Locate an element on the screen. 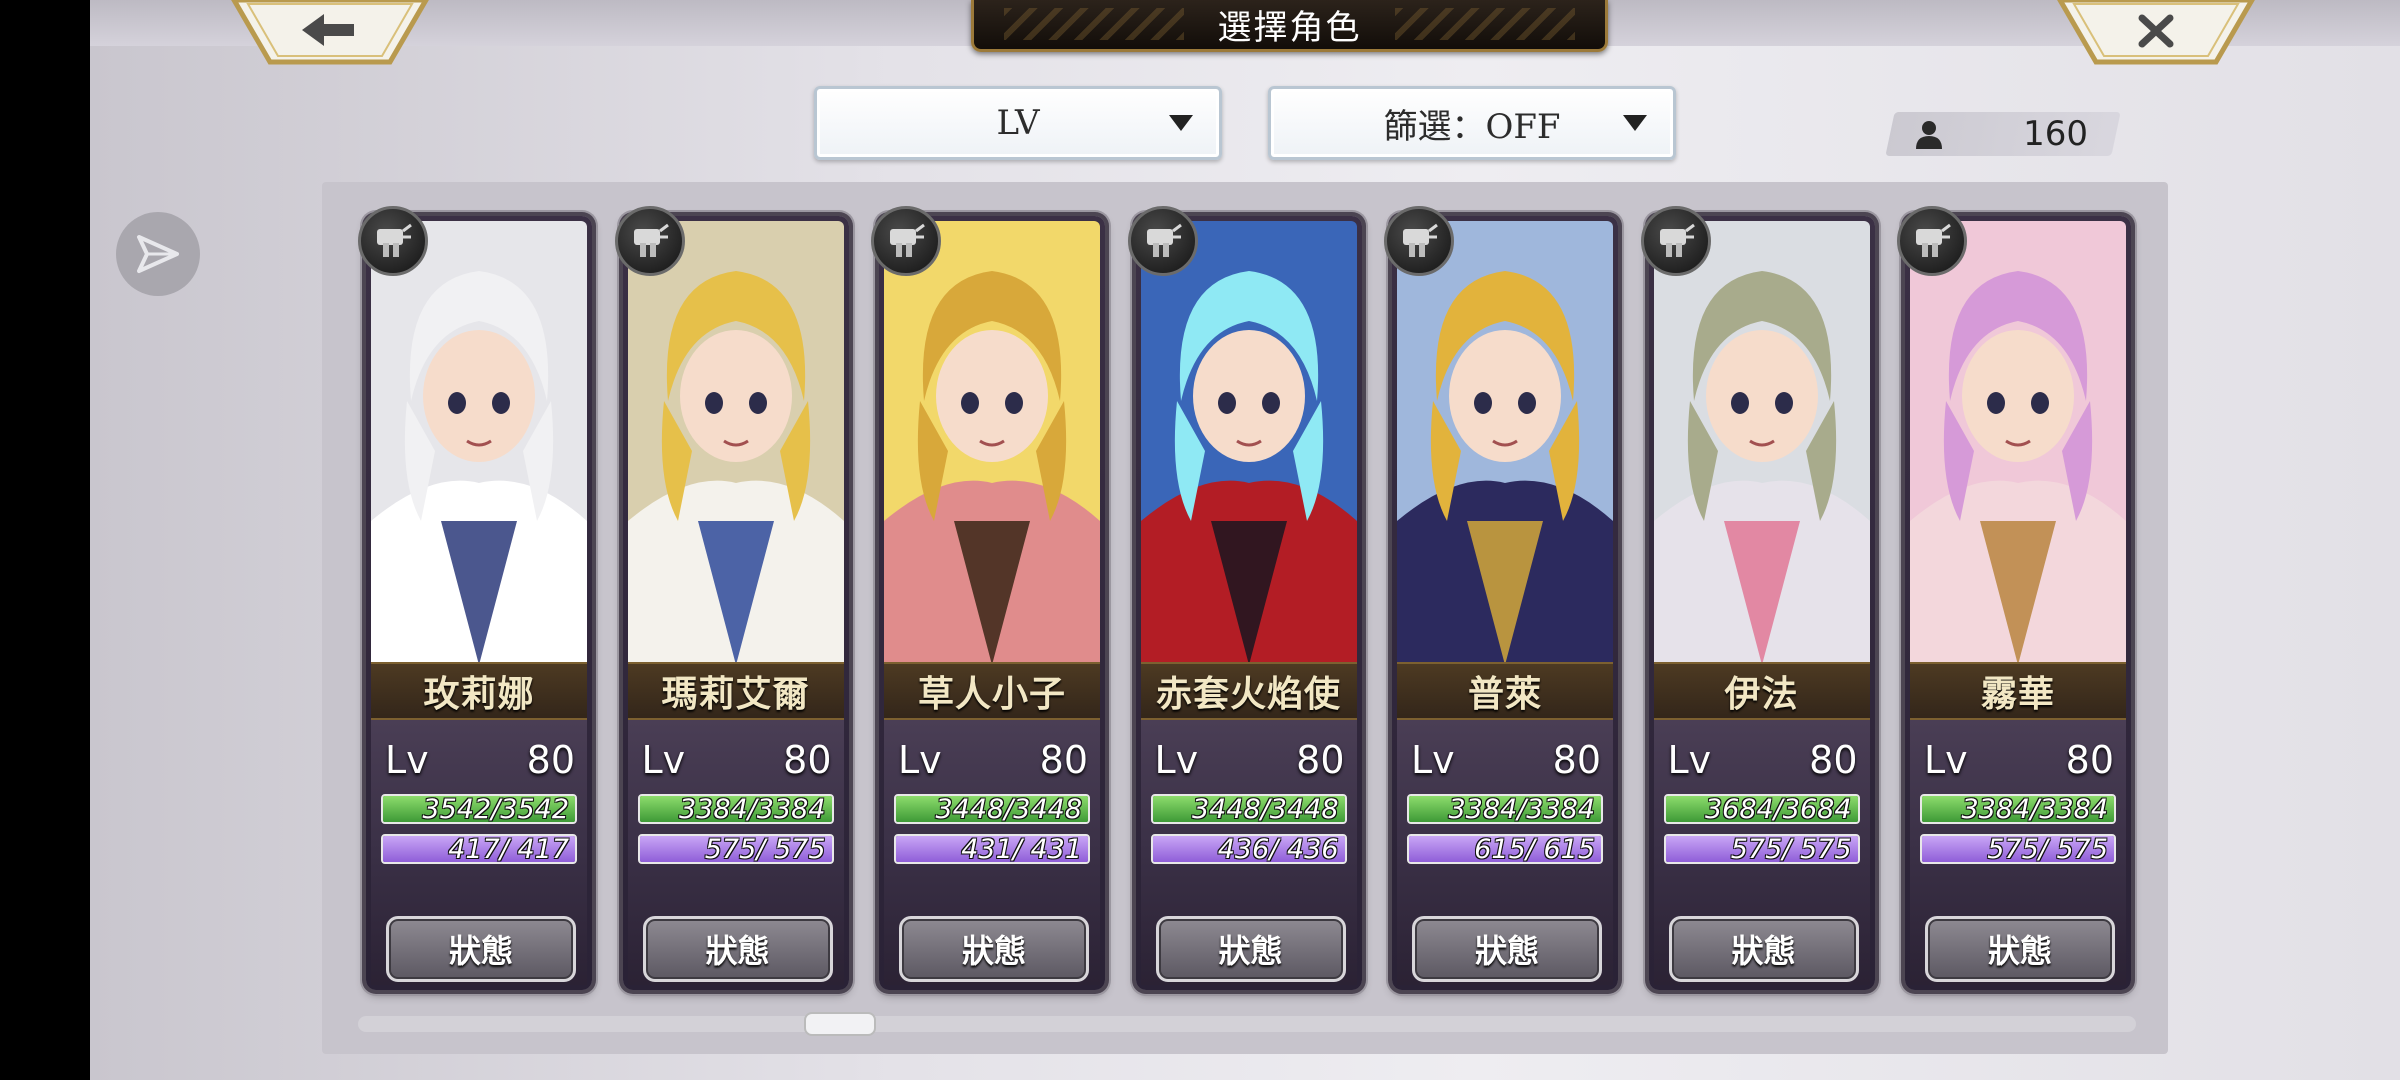 This screenshot has height=1080, width=2400. hp-value: 3684/3684 is located at coordinates (1778, 809).